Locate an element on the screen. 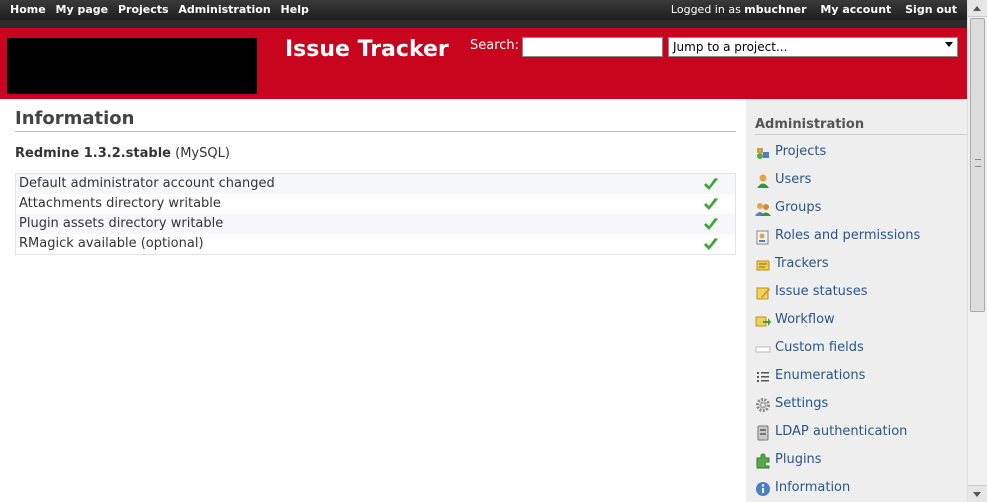 The height and width of the screenshot is (502, 987). scroll-down-button is located at coordinates (977, 493).